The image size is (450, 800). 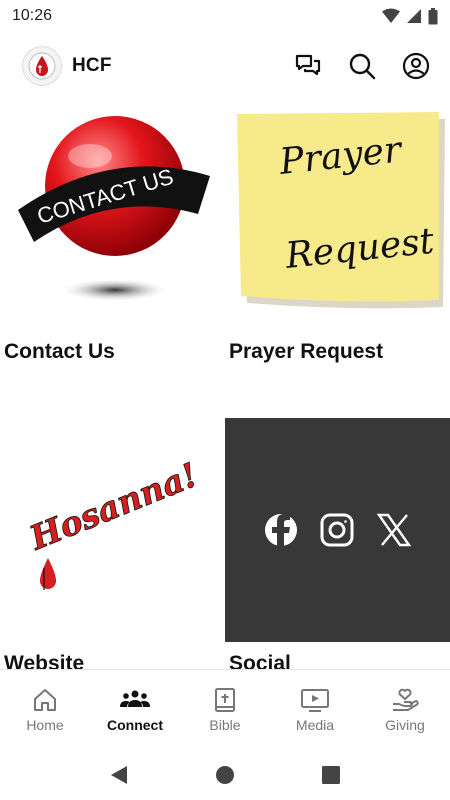 I want to click on battery-icon, so click(x=433, y=15).